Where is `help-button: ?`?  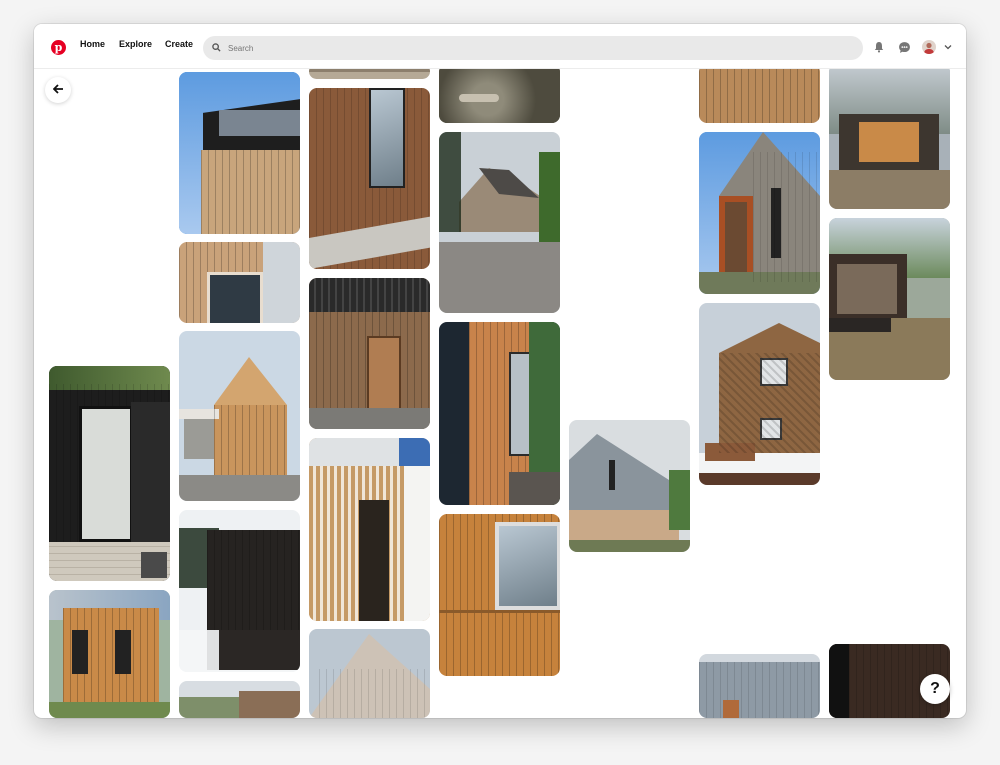 help-button: ? is located at coordinates (935, 689).